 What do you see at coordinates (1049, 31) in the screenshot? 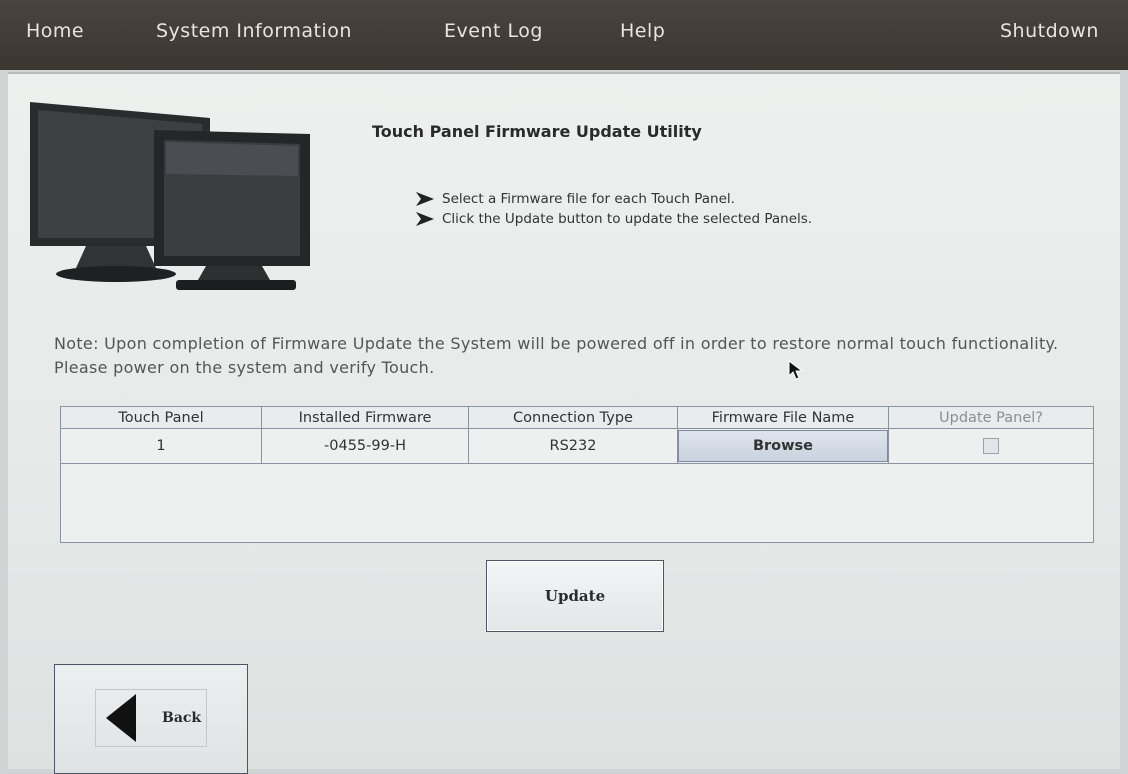
I see `menu-shutdown: Shutdown` at bounding box center [1049, 31].